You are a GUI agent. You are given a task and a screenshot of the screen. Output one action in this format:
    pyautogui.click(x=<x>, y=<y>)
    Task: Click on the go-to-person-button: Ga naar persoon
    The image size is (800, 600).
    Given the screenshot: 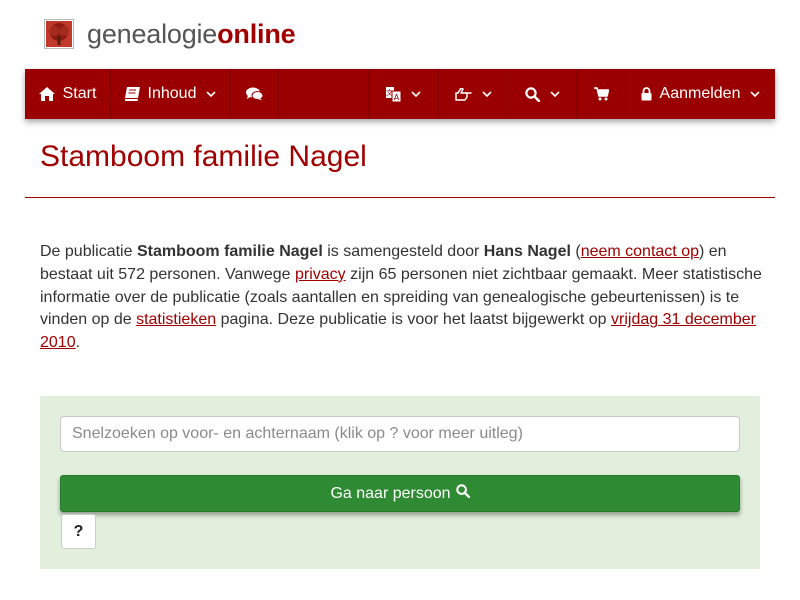 What is the action you would take?
    pyautogui.click(x=400, y=493)
    